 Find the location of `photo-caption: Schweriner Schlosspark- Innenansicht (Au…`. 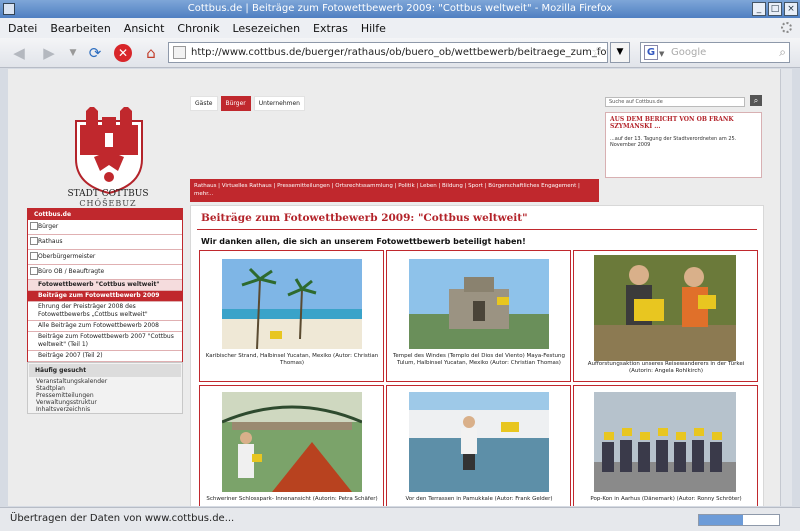

photo-caption: Schweriner Schlosspark- Innenansicht (Au… is located at coordinates (292, 499).